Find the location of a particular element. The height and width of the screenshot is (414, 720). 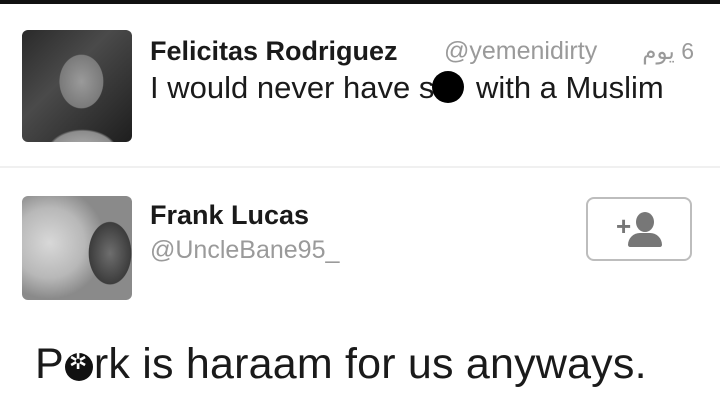

author-name: Felicitas Rodriguez is located at coordinates (274, 51).